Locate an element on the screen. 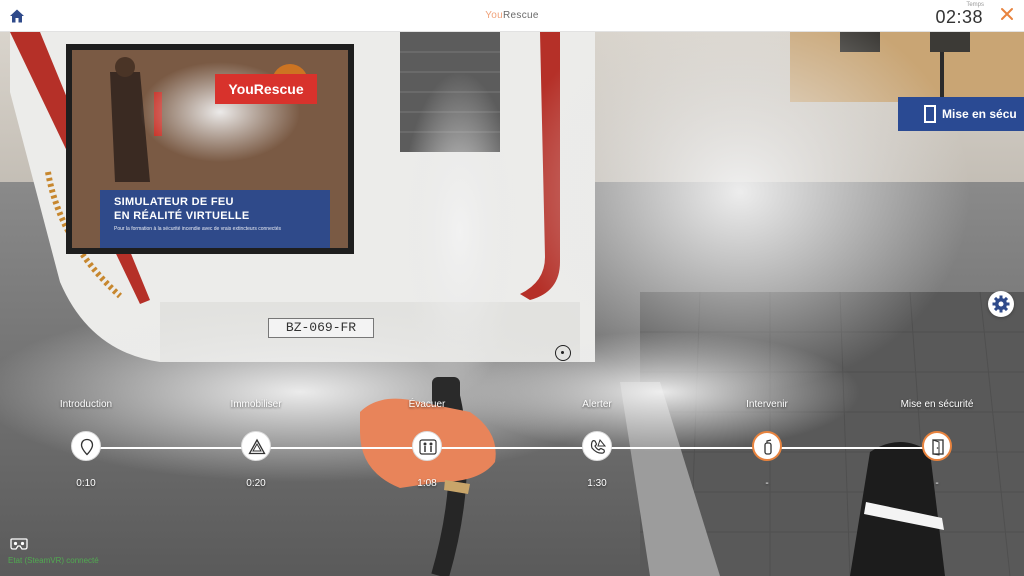 This screenshot has width=1024, height=576. phone-alert-icon is located at coordinates (598, 446).